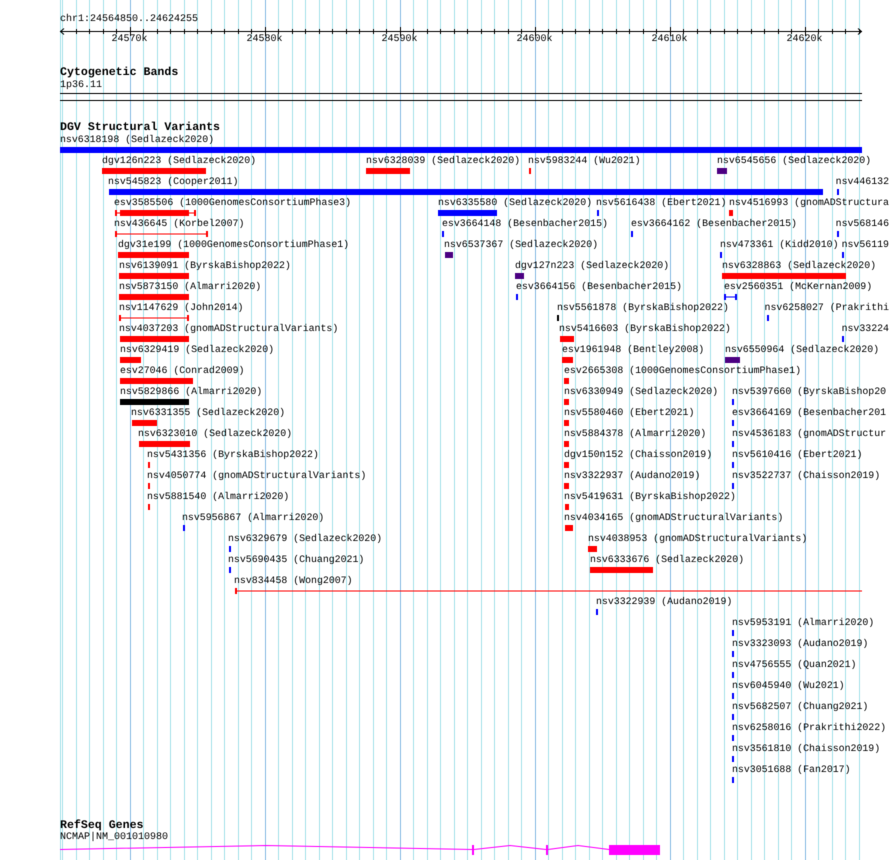 This screenshot has width=890, height=860. I want to click on variant-bar, so click(155, 213).